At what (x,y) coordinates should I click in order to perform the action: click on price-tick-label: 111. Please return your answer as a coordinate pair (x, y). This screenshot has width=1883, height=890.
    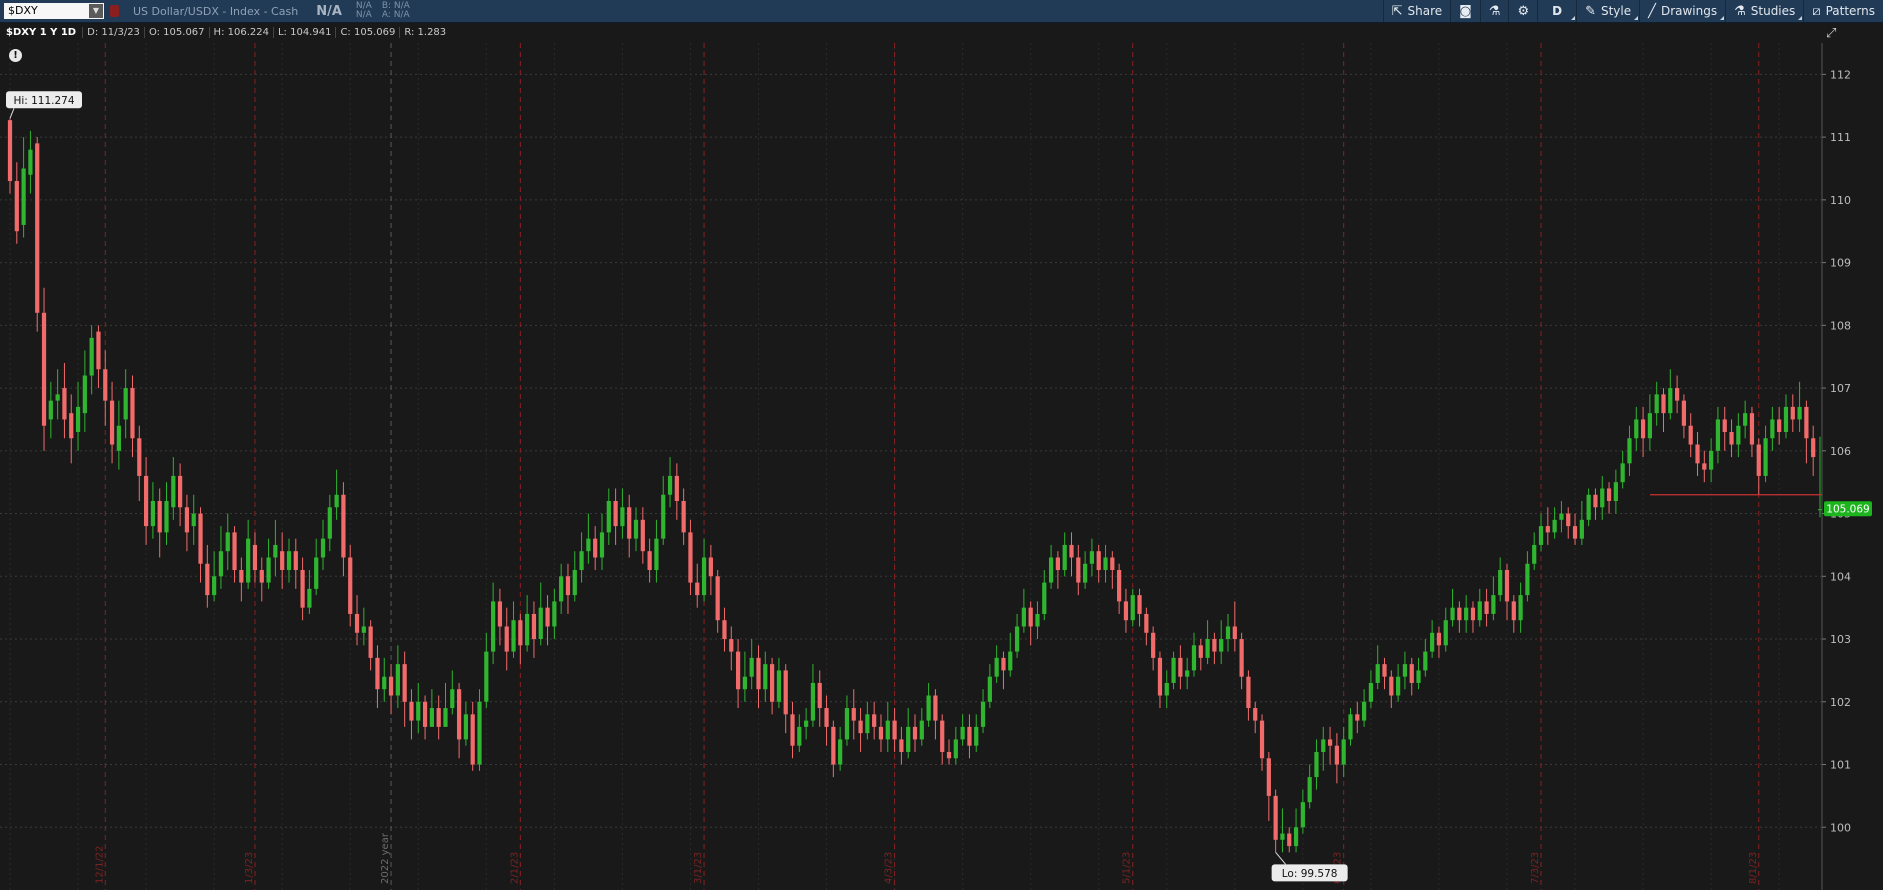
    Looking at the image, I should click on (1840, 137).